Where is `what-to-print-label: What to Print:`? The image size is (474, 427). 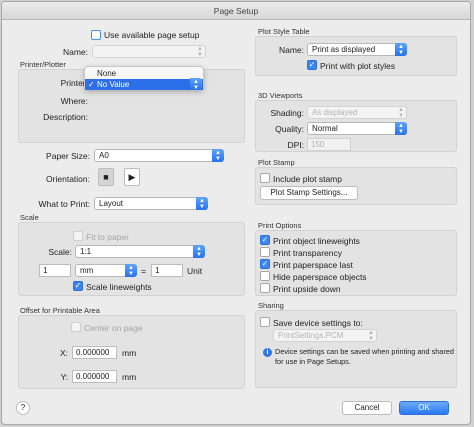 what-to-print-label: What to Print: is located at coordinates (64, 204).